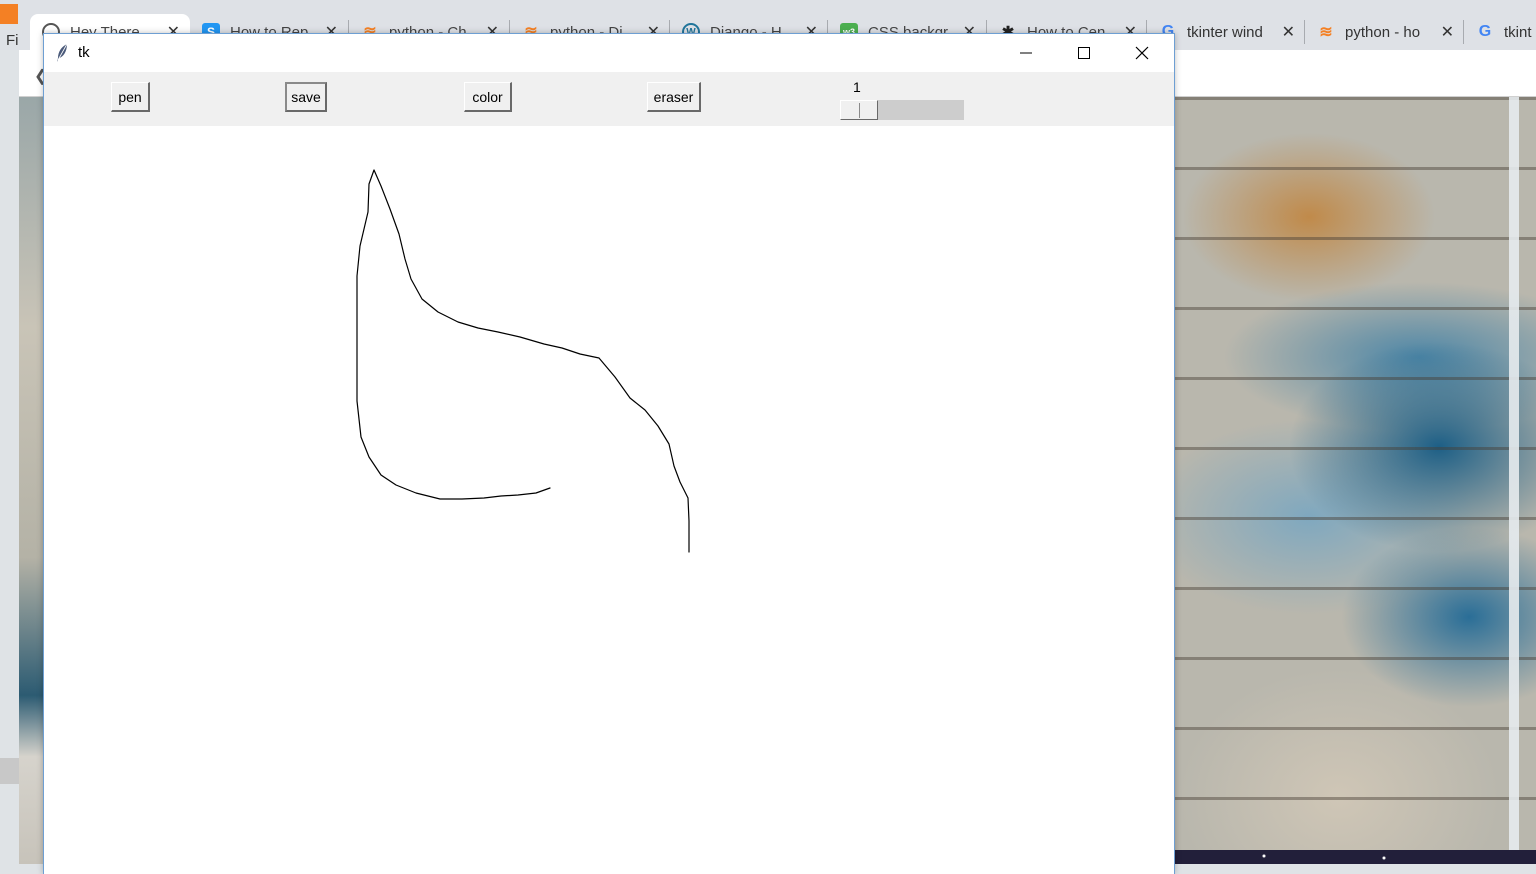  What do you see at coordinates (857, 87) in the screenshot?
I see `brush-size-value: 1` at bounding box center [857, 87].